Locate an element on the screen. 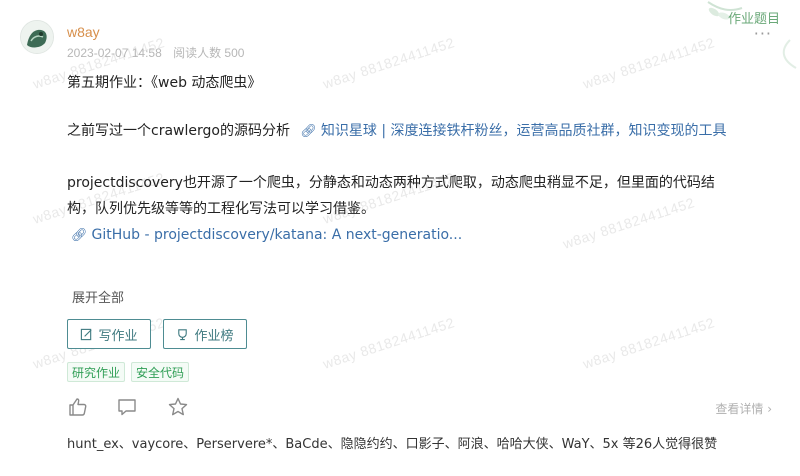 Image resolution: width=800 pixels, height=476 pixels. view-details-link: 查看详情 › is located at coordinates (743, 408).